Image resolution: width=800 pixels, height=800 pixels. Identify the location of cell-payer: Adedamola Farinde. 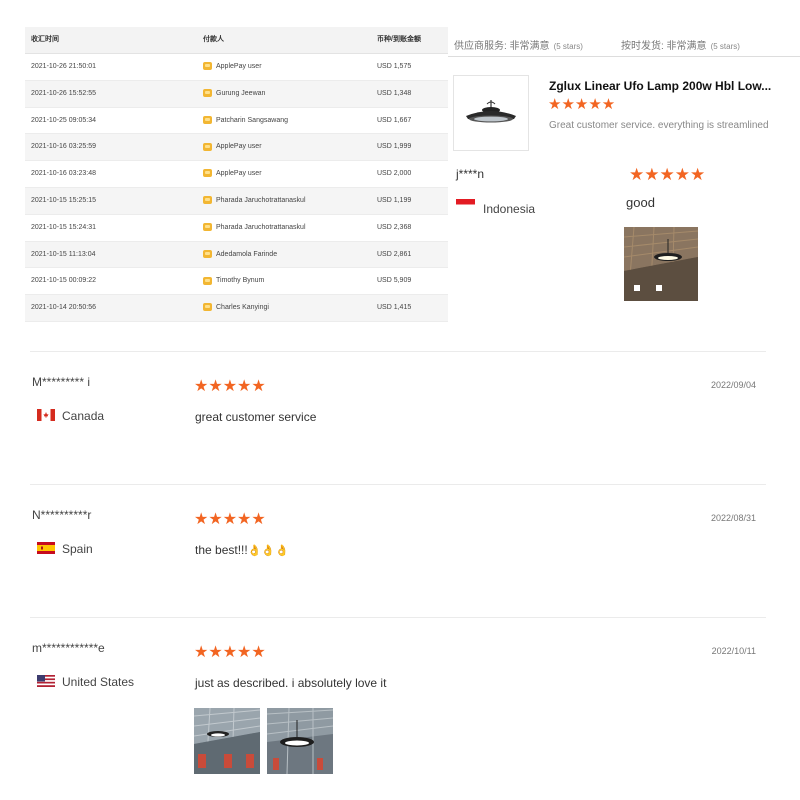
(240, 254).